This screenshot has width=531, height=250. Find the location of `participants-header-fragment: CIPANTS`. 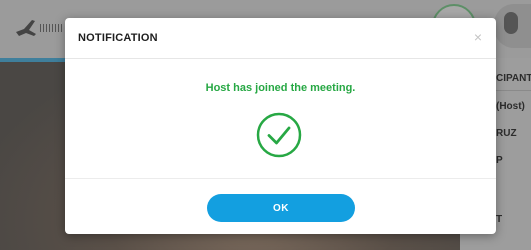

participants-header-fragment: CIPANTS is located at coordinates (513, 78).